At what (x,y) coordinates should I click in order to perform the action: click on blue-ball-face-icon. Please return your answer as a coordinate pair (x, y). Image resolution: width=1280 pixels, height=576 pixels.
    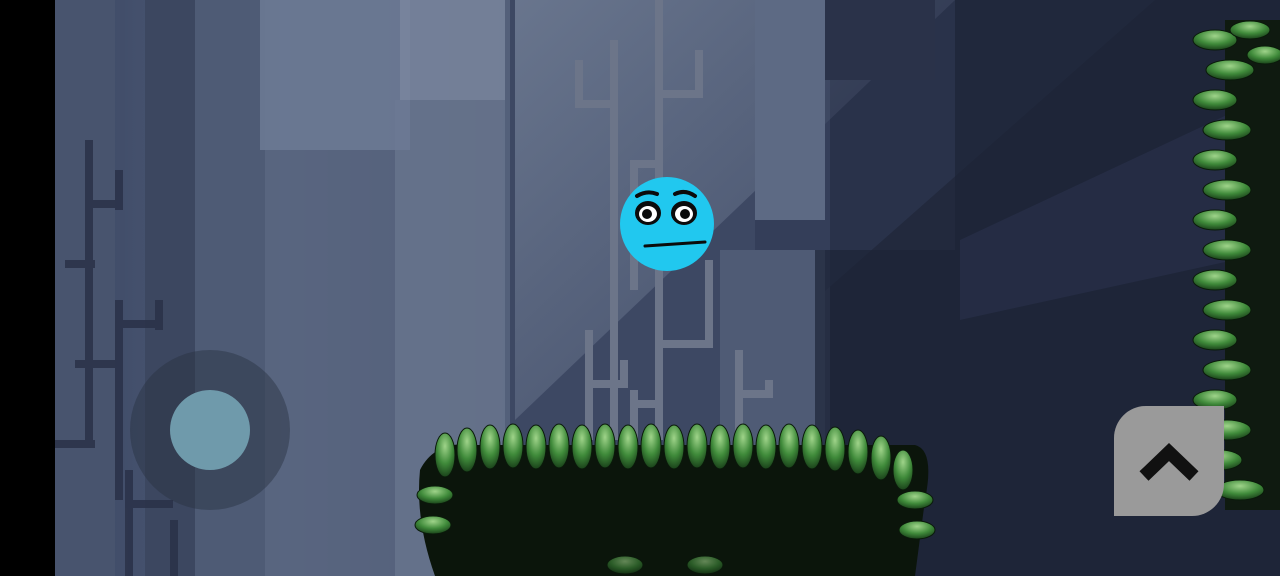
    Looking at the image, I should click on (667, 224).